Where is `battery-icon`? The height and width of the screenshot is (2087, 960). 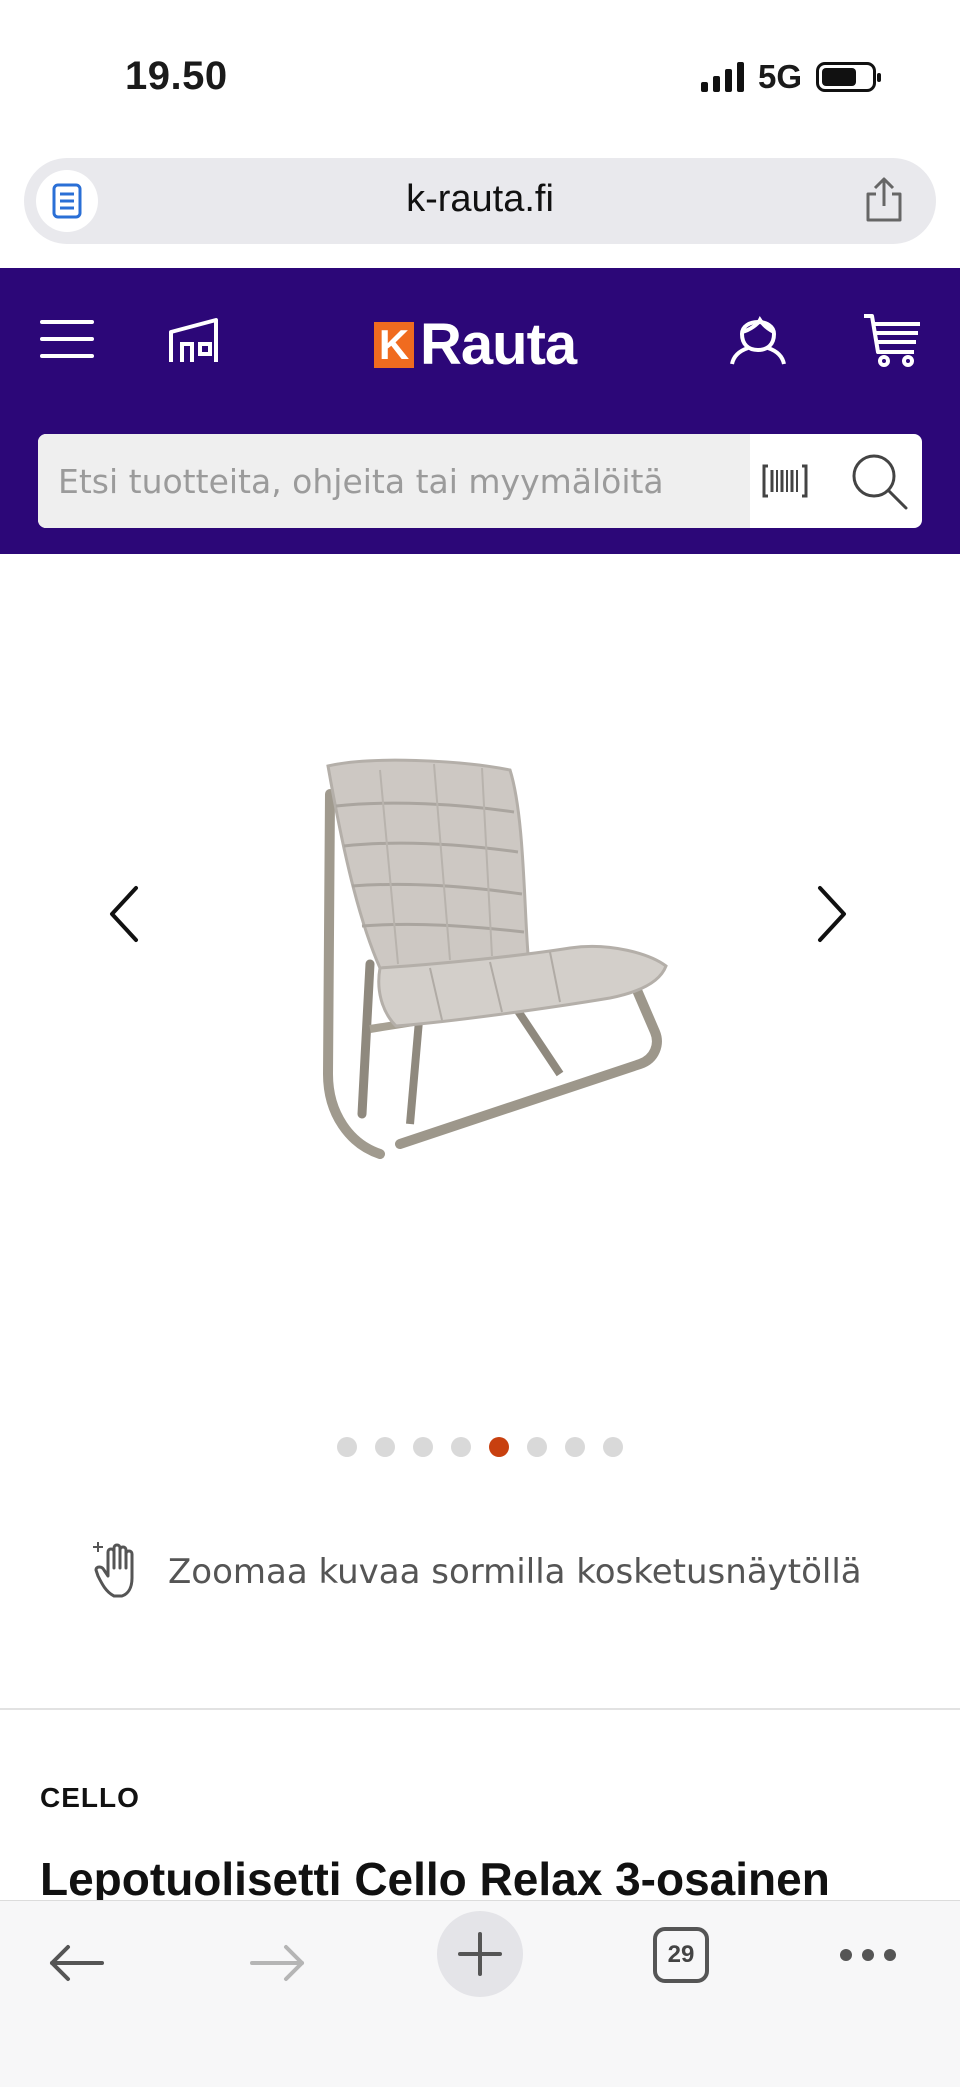 battery-icon is located at coordinates (848, 77).